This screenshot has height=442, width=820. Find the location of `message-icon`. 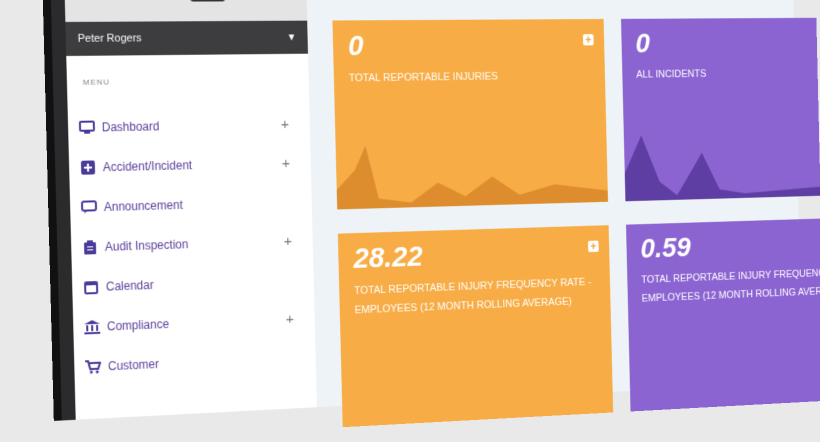

message-icon is located at coordinates (89, 207).